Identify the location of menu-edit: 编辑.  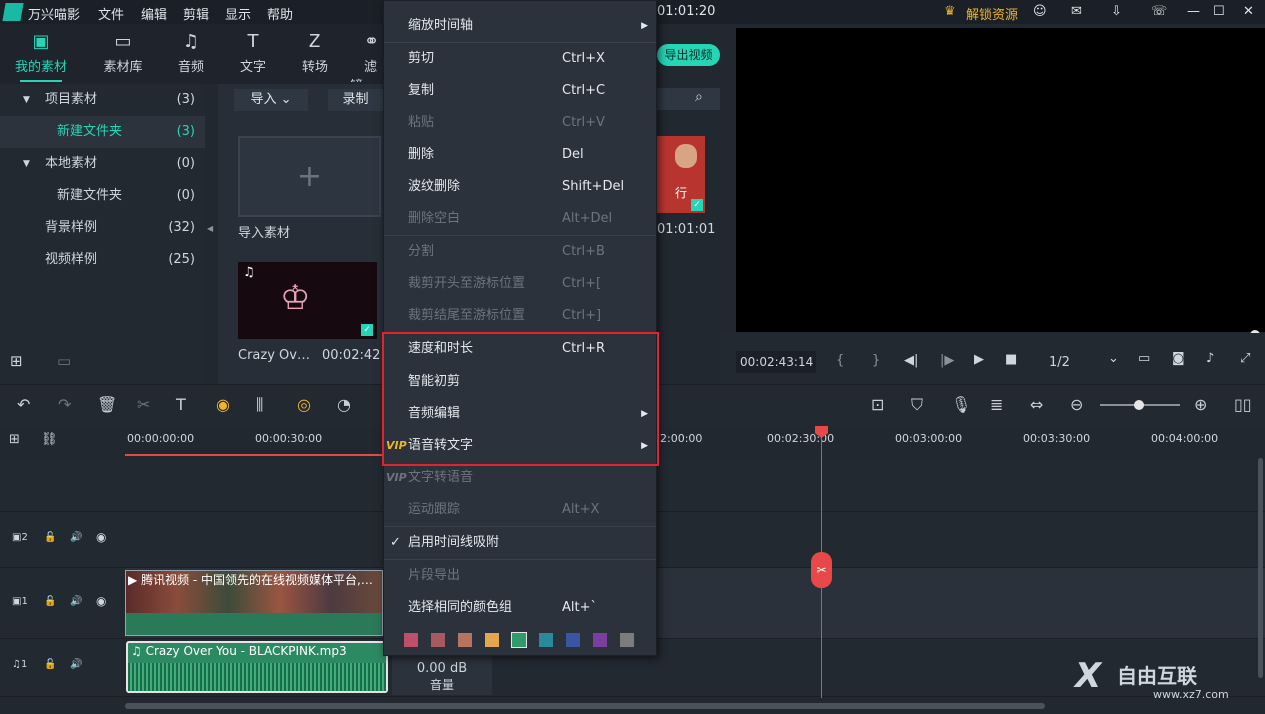
(154, 13).